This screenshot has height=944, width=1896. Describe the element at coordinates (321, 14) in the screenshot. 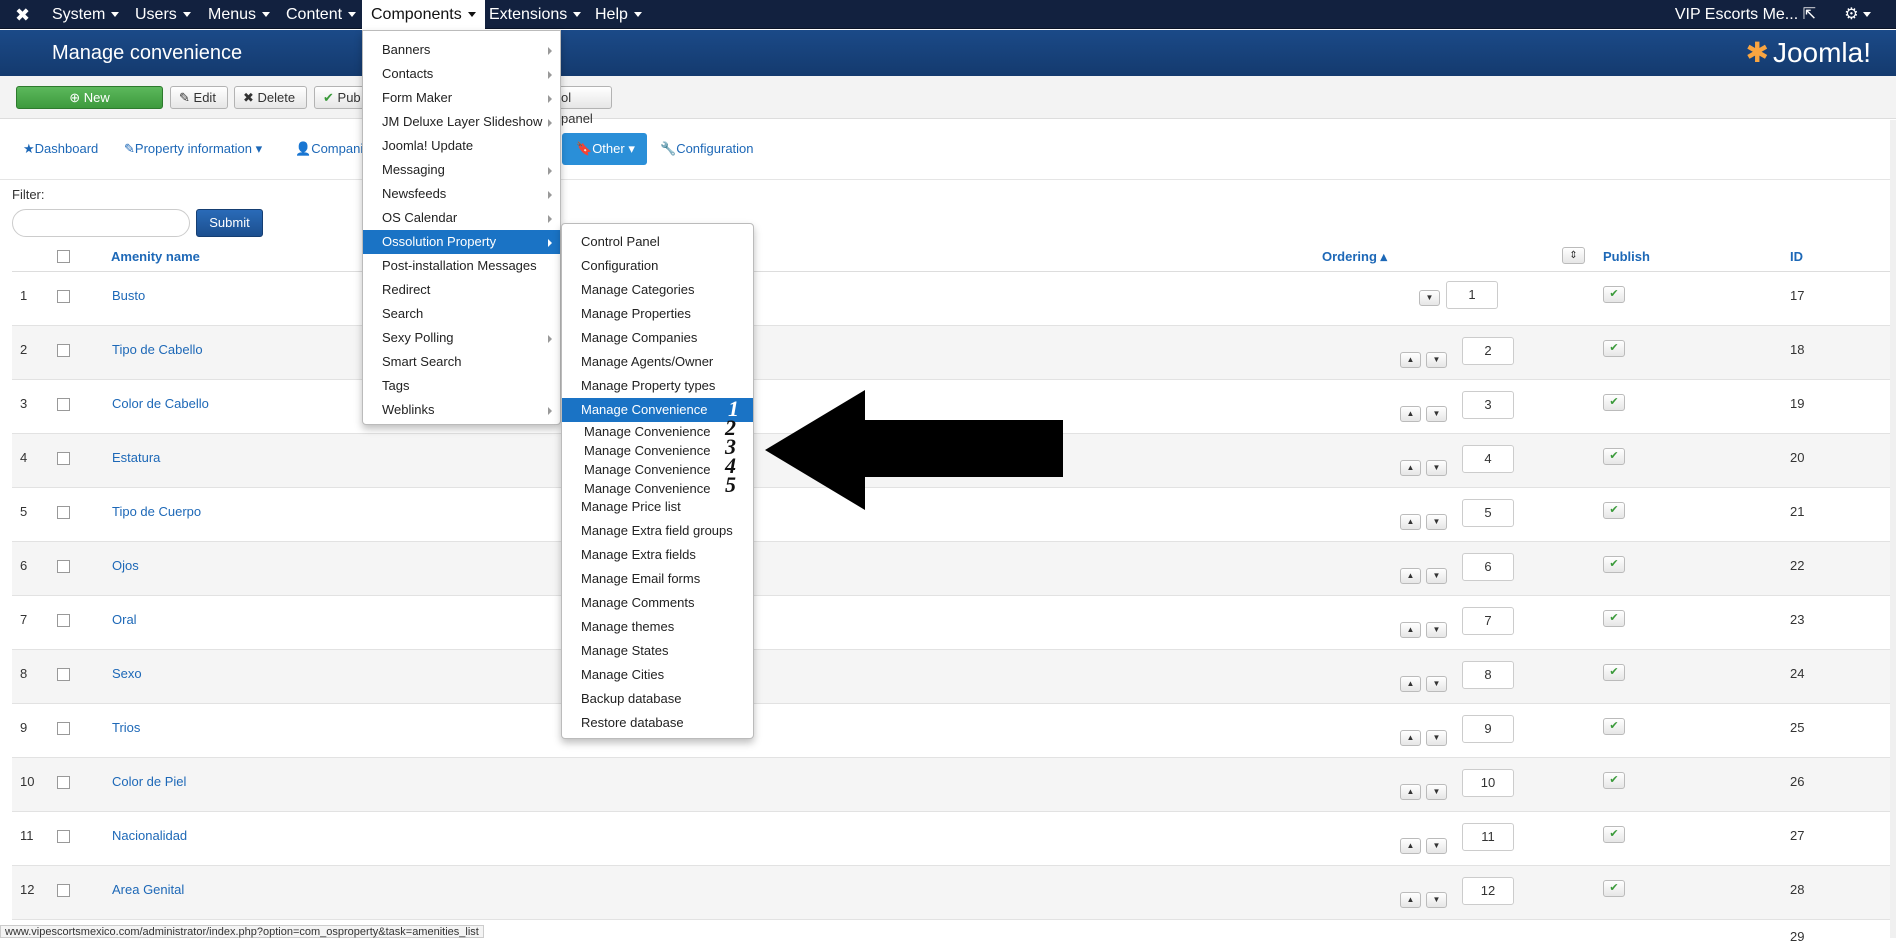

I see `nav-content: Content` at that location.